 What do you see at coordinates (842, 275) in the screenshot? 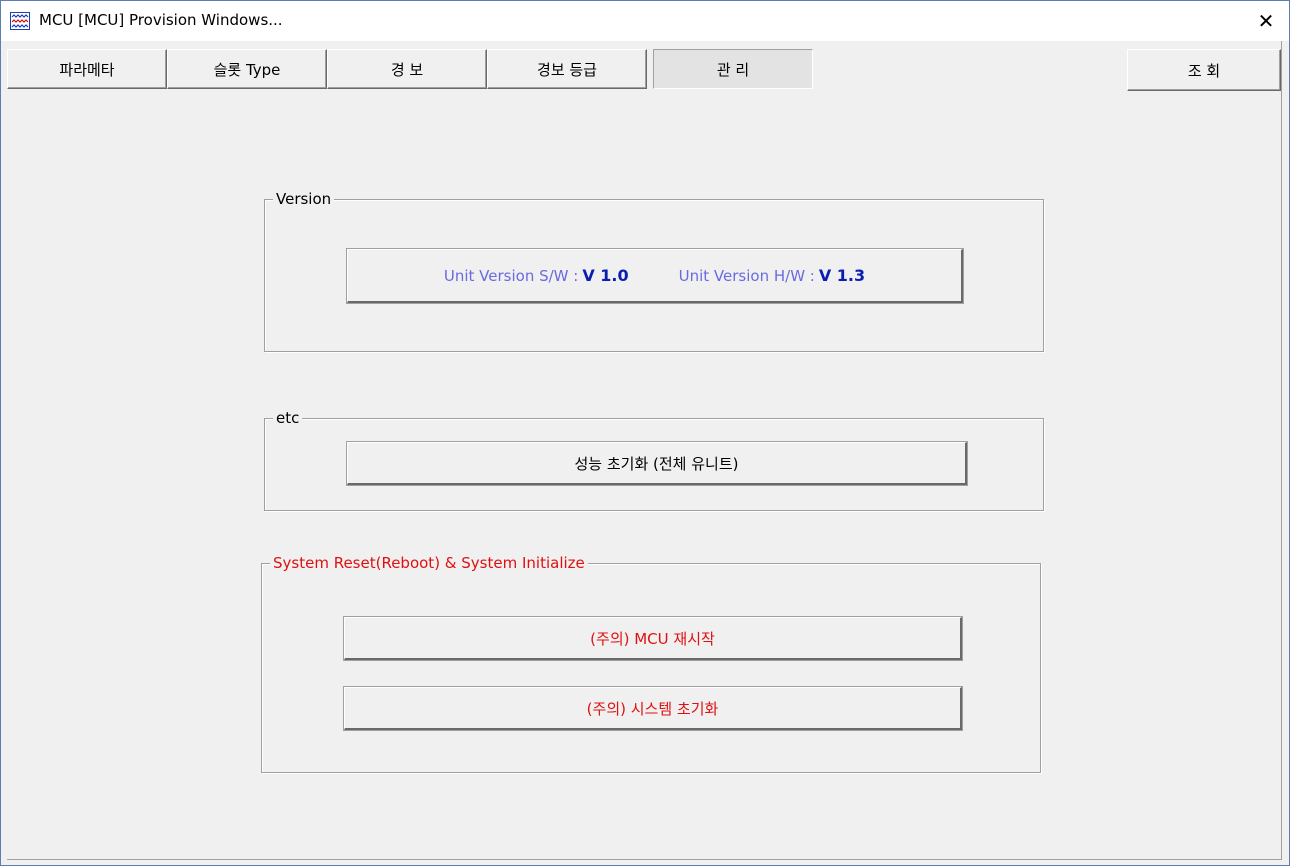
I see `hw-version-value: V 1.3` at bounding box center [842, 275].